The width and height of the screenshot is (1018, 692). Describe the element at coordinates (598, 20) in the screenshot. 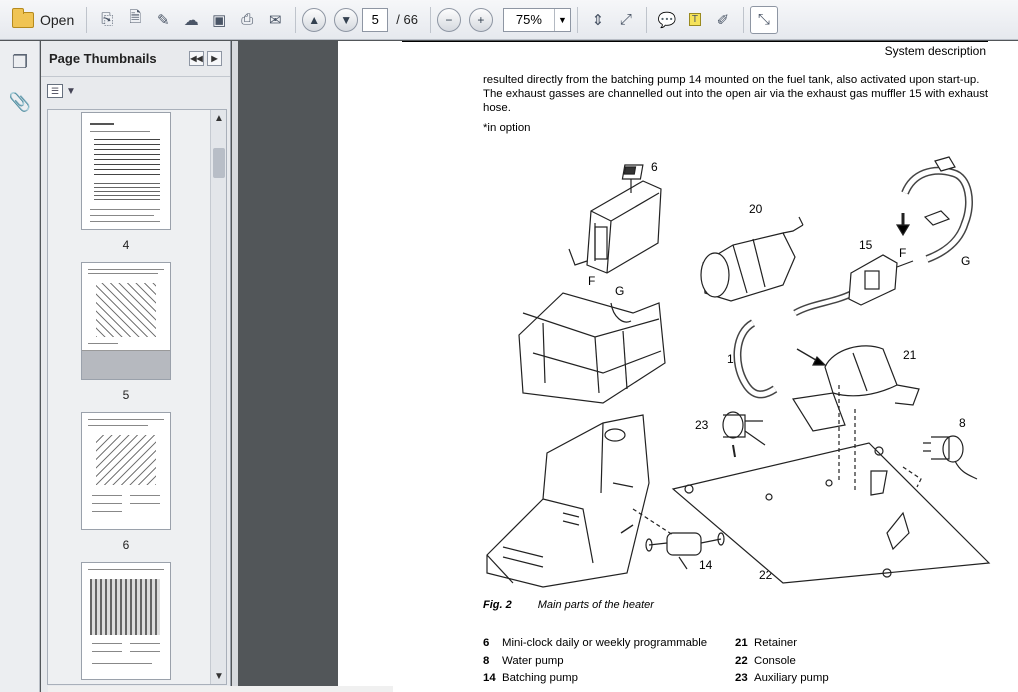

I see `fit-page-button: ⇕` at that location.